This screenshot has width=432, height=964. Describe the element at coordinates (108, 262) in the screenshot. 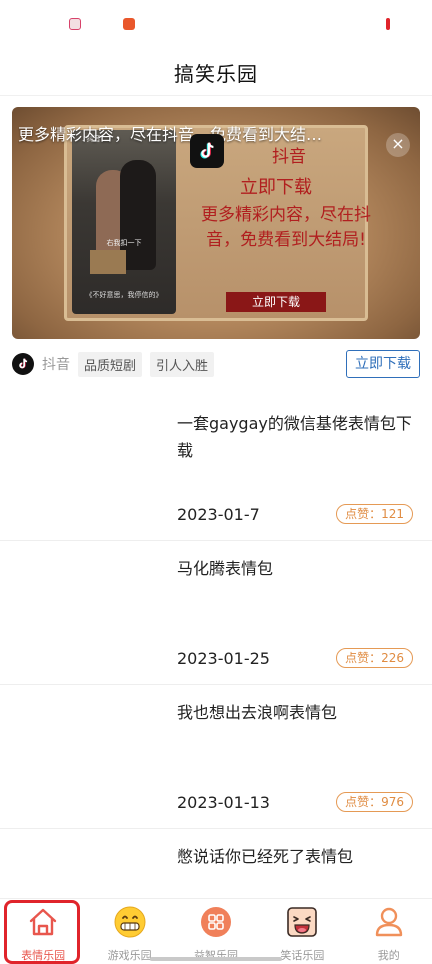

I see `person-figure-skirt` at that location.